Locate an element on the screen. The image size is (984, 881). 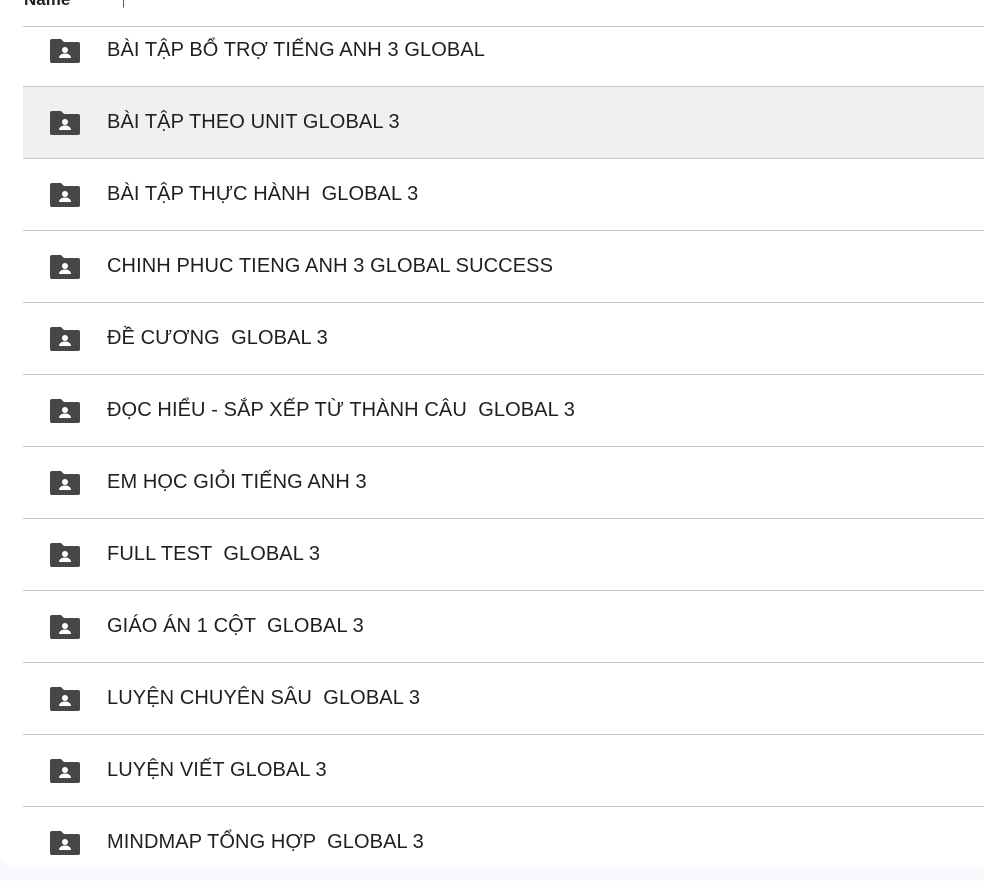
folder-name: CHINH PHUC TIENG ANH 3 GLOBAL SUCCESS is located at coordinates (330, 266).